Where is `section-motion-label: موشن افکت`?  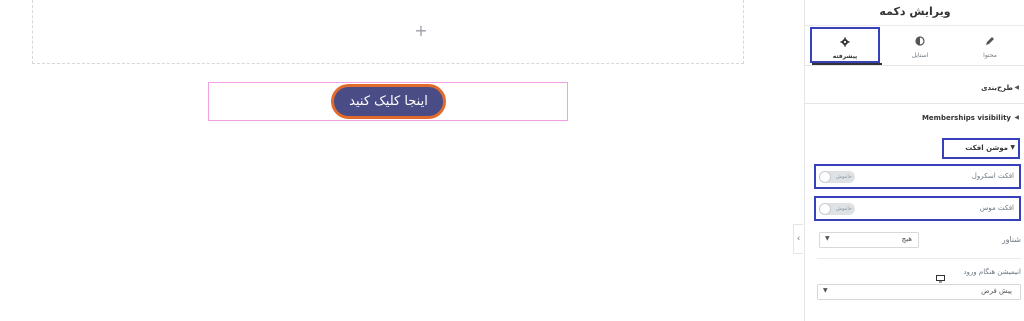
section-motion-label: موشن افکت is located at coordinates (986, 148).